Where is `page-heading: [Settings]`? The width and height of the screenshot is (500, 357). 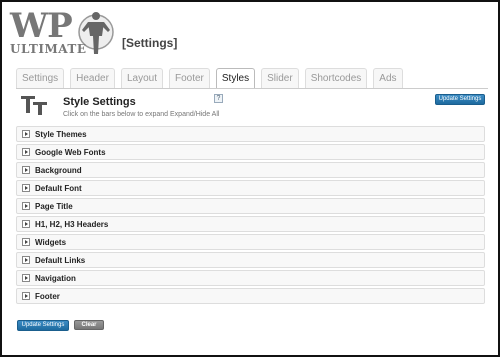 page-heading: [Settings] is located at coordinates (150, 43).